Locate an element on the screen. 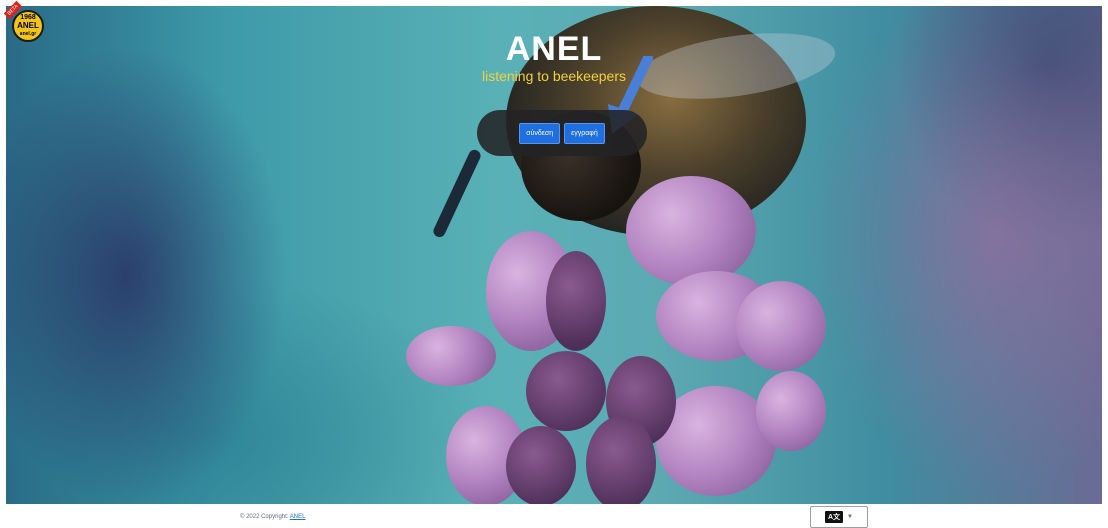 Image resolution: width=1108 pixels, height=528 pixels. footer-copyright: © 2022 Copyright: ANEL is located at coordinates (272, 517).